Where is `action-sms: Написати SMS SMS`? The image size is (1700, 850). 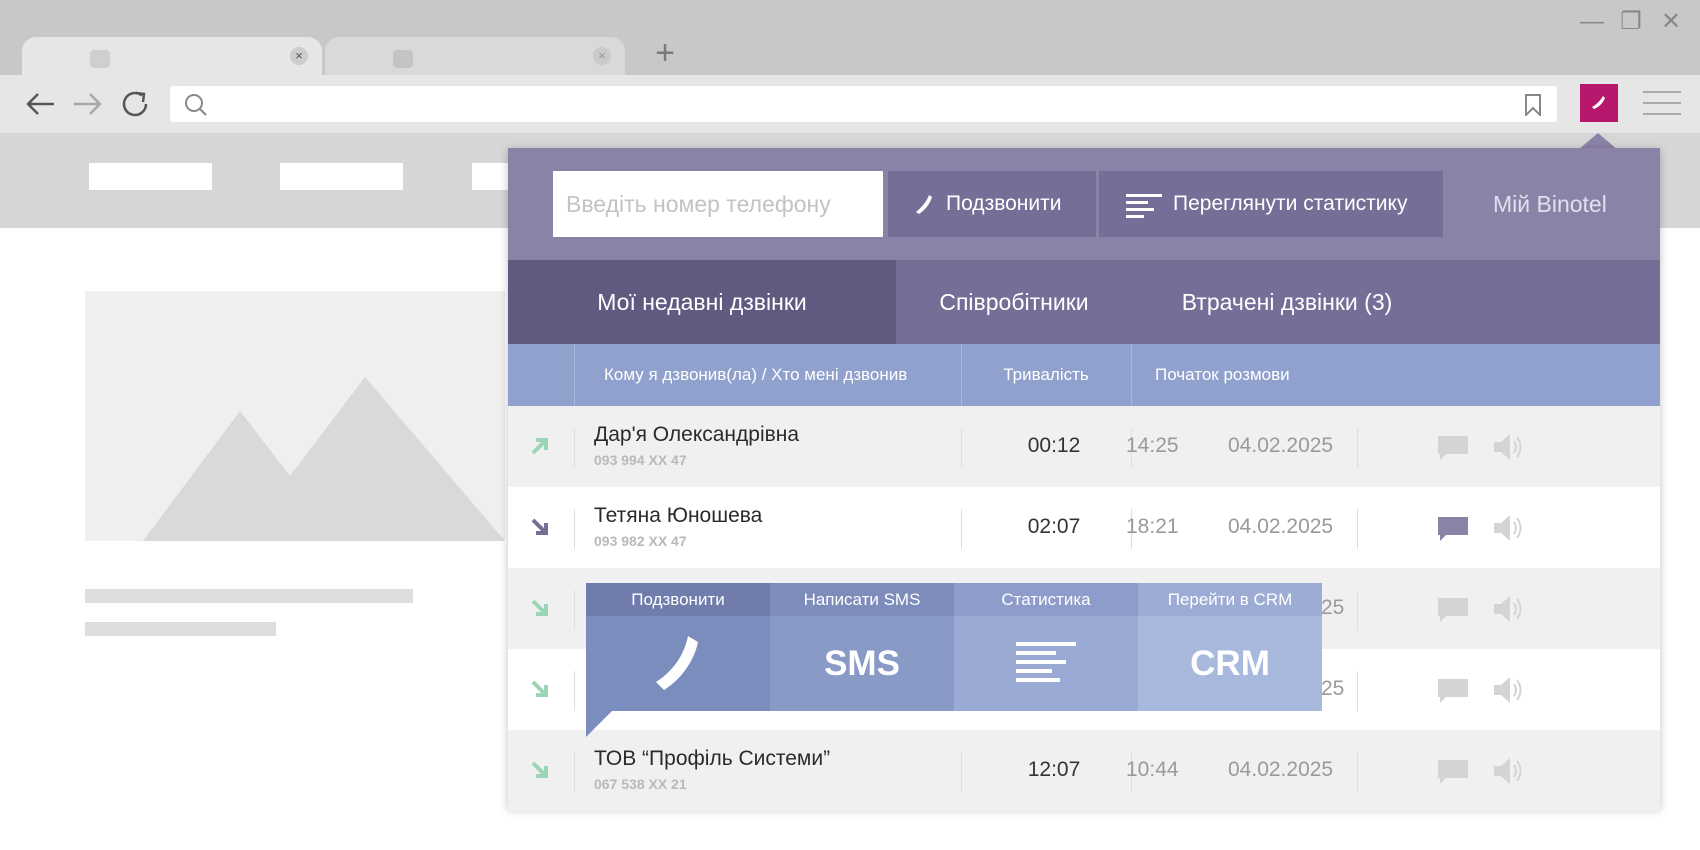 action-sms: Написати SMS SMS is located at coordinates (862, 647).